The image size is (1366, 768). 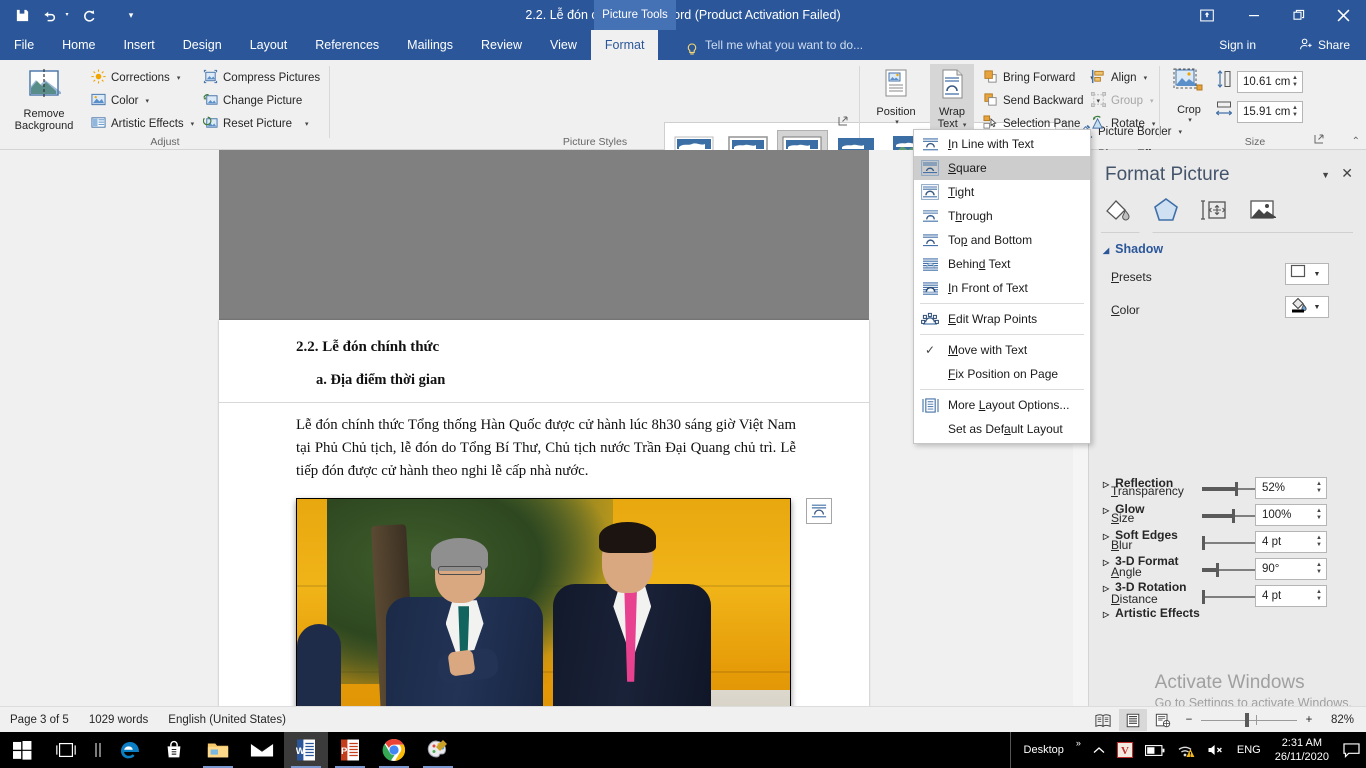 What do you see at coordinates (218, 750) in the screenshot?
I see `taskbar-file-explorer` at bounding box center [218, 750].